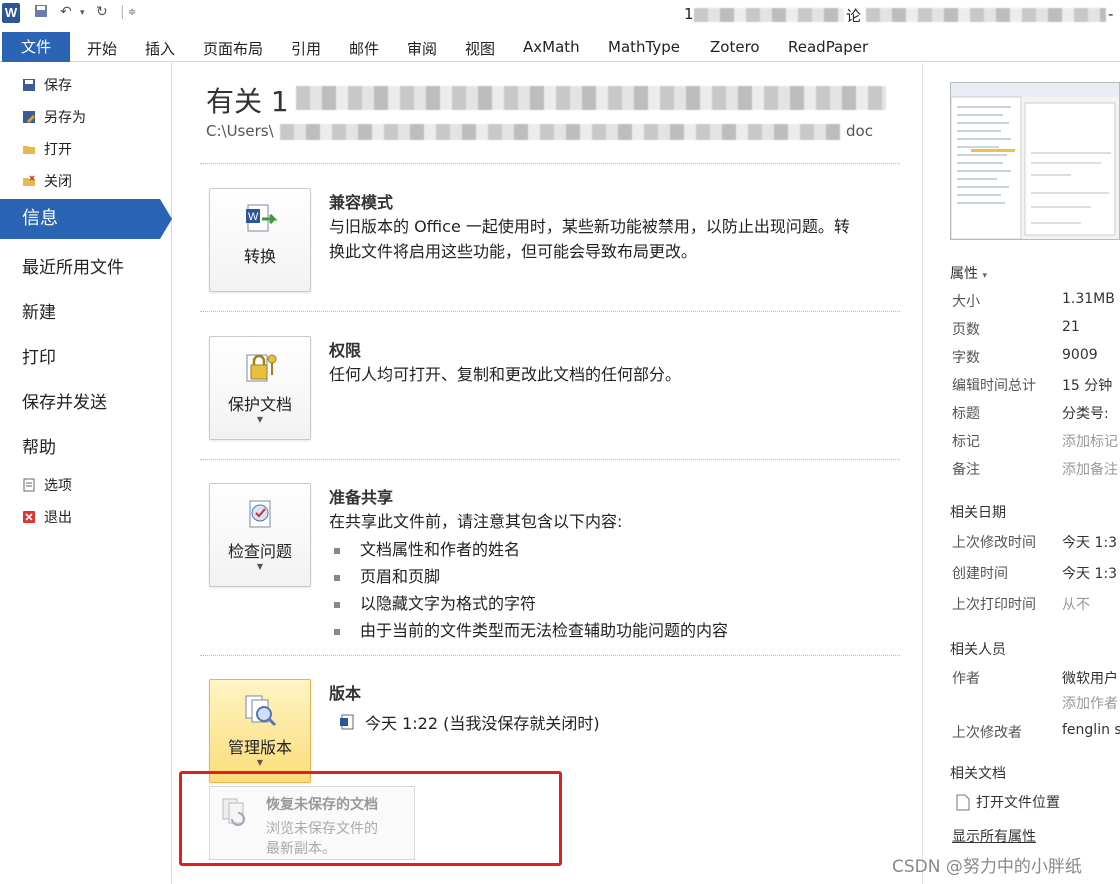 The height and width of the screenshot is (884, 1120). I want to click on nav-exit: 退出, so click(47, 517).